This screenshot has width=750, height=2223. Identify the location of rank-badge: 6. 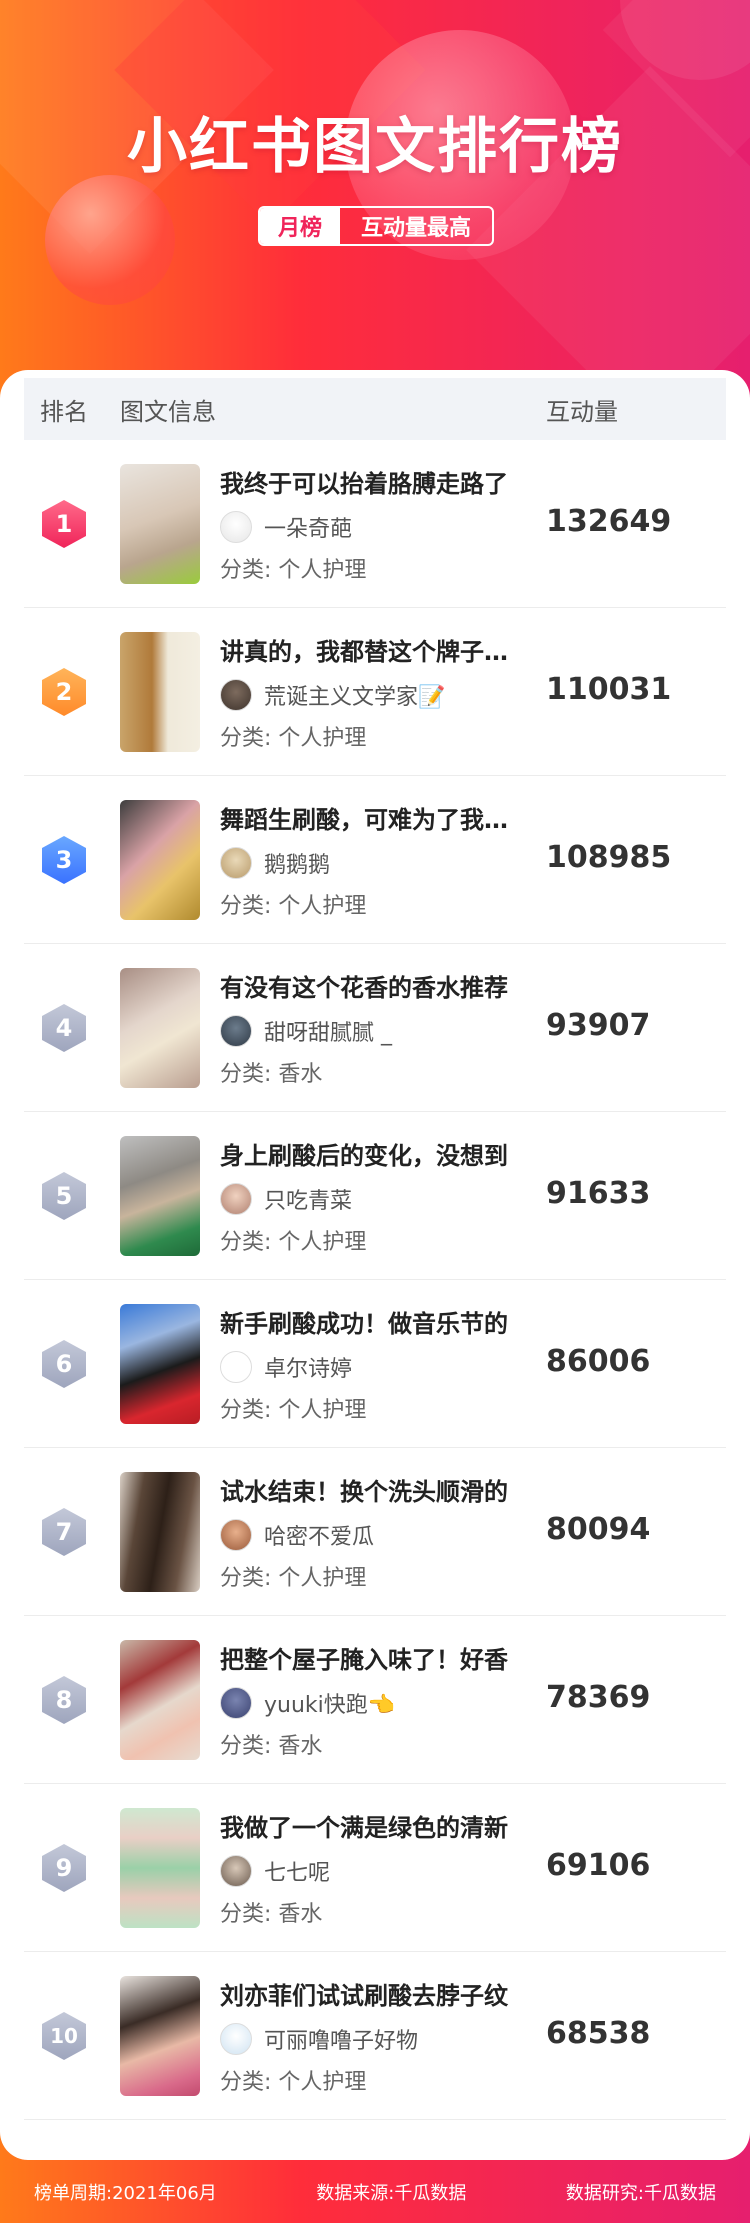
(64, 1364).